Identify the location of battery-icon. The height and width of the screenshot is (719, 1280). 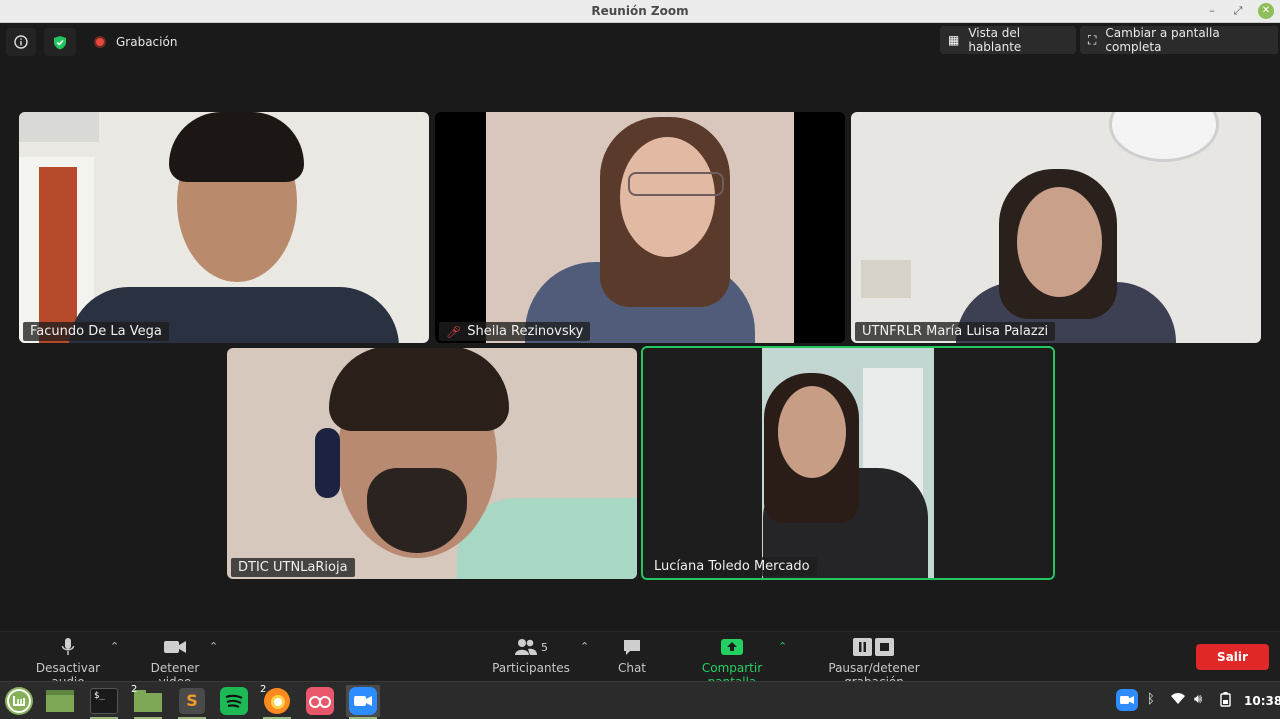
(1225, 701).